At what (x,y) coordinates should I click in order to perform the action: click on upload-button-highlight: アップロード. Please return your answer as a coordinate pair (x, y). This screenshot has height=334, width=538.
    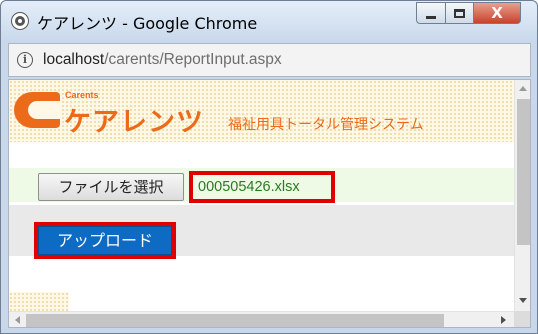
    Looking at the image, I should click on (105, 240).